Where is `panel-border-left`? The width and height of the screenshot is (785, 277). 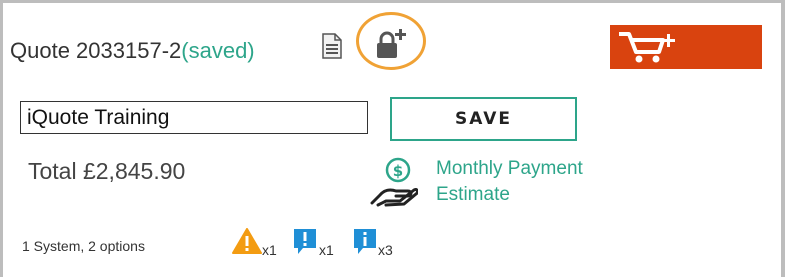
panel-border-left is located at coordinates (1, 138).